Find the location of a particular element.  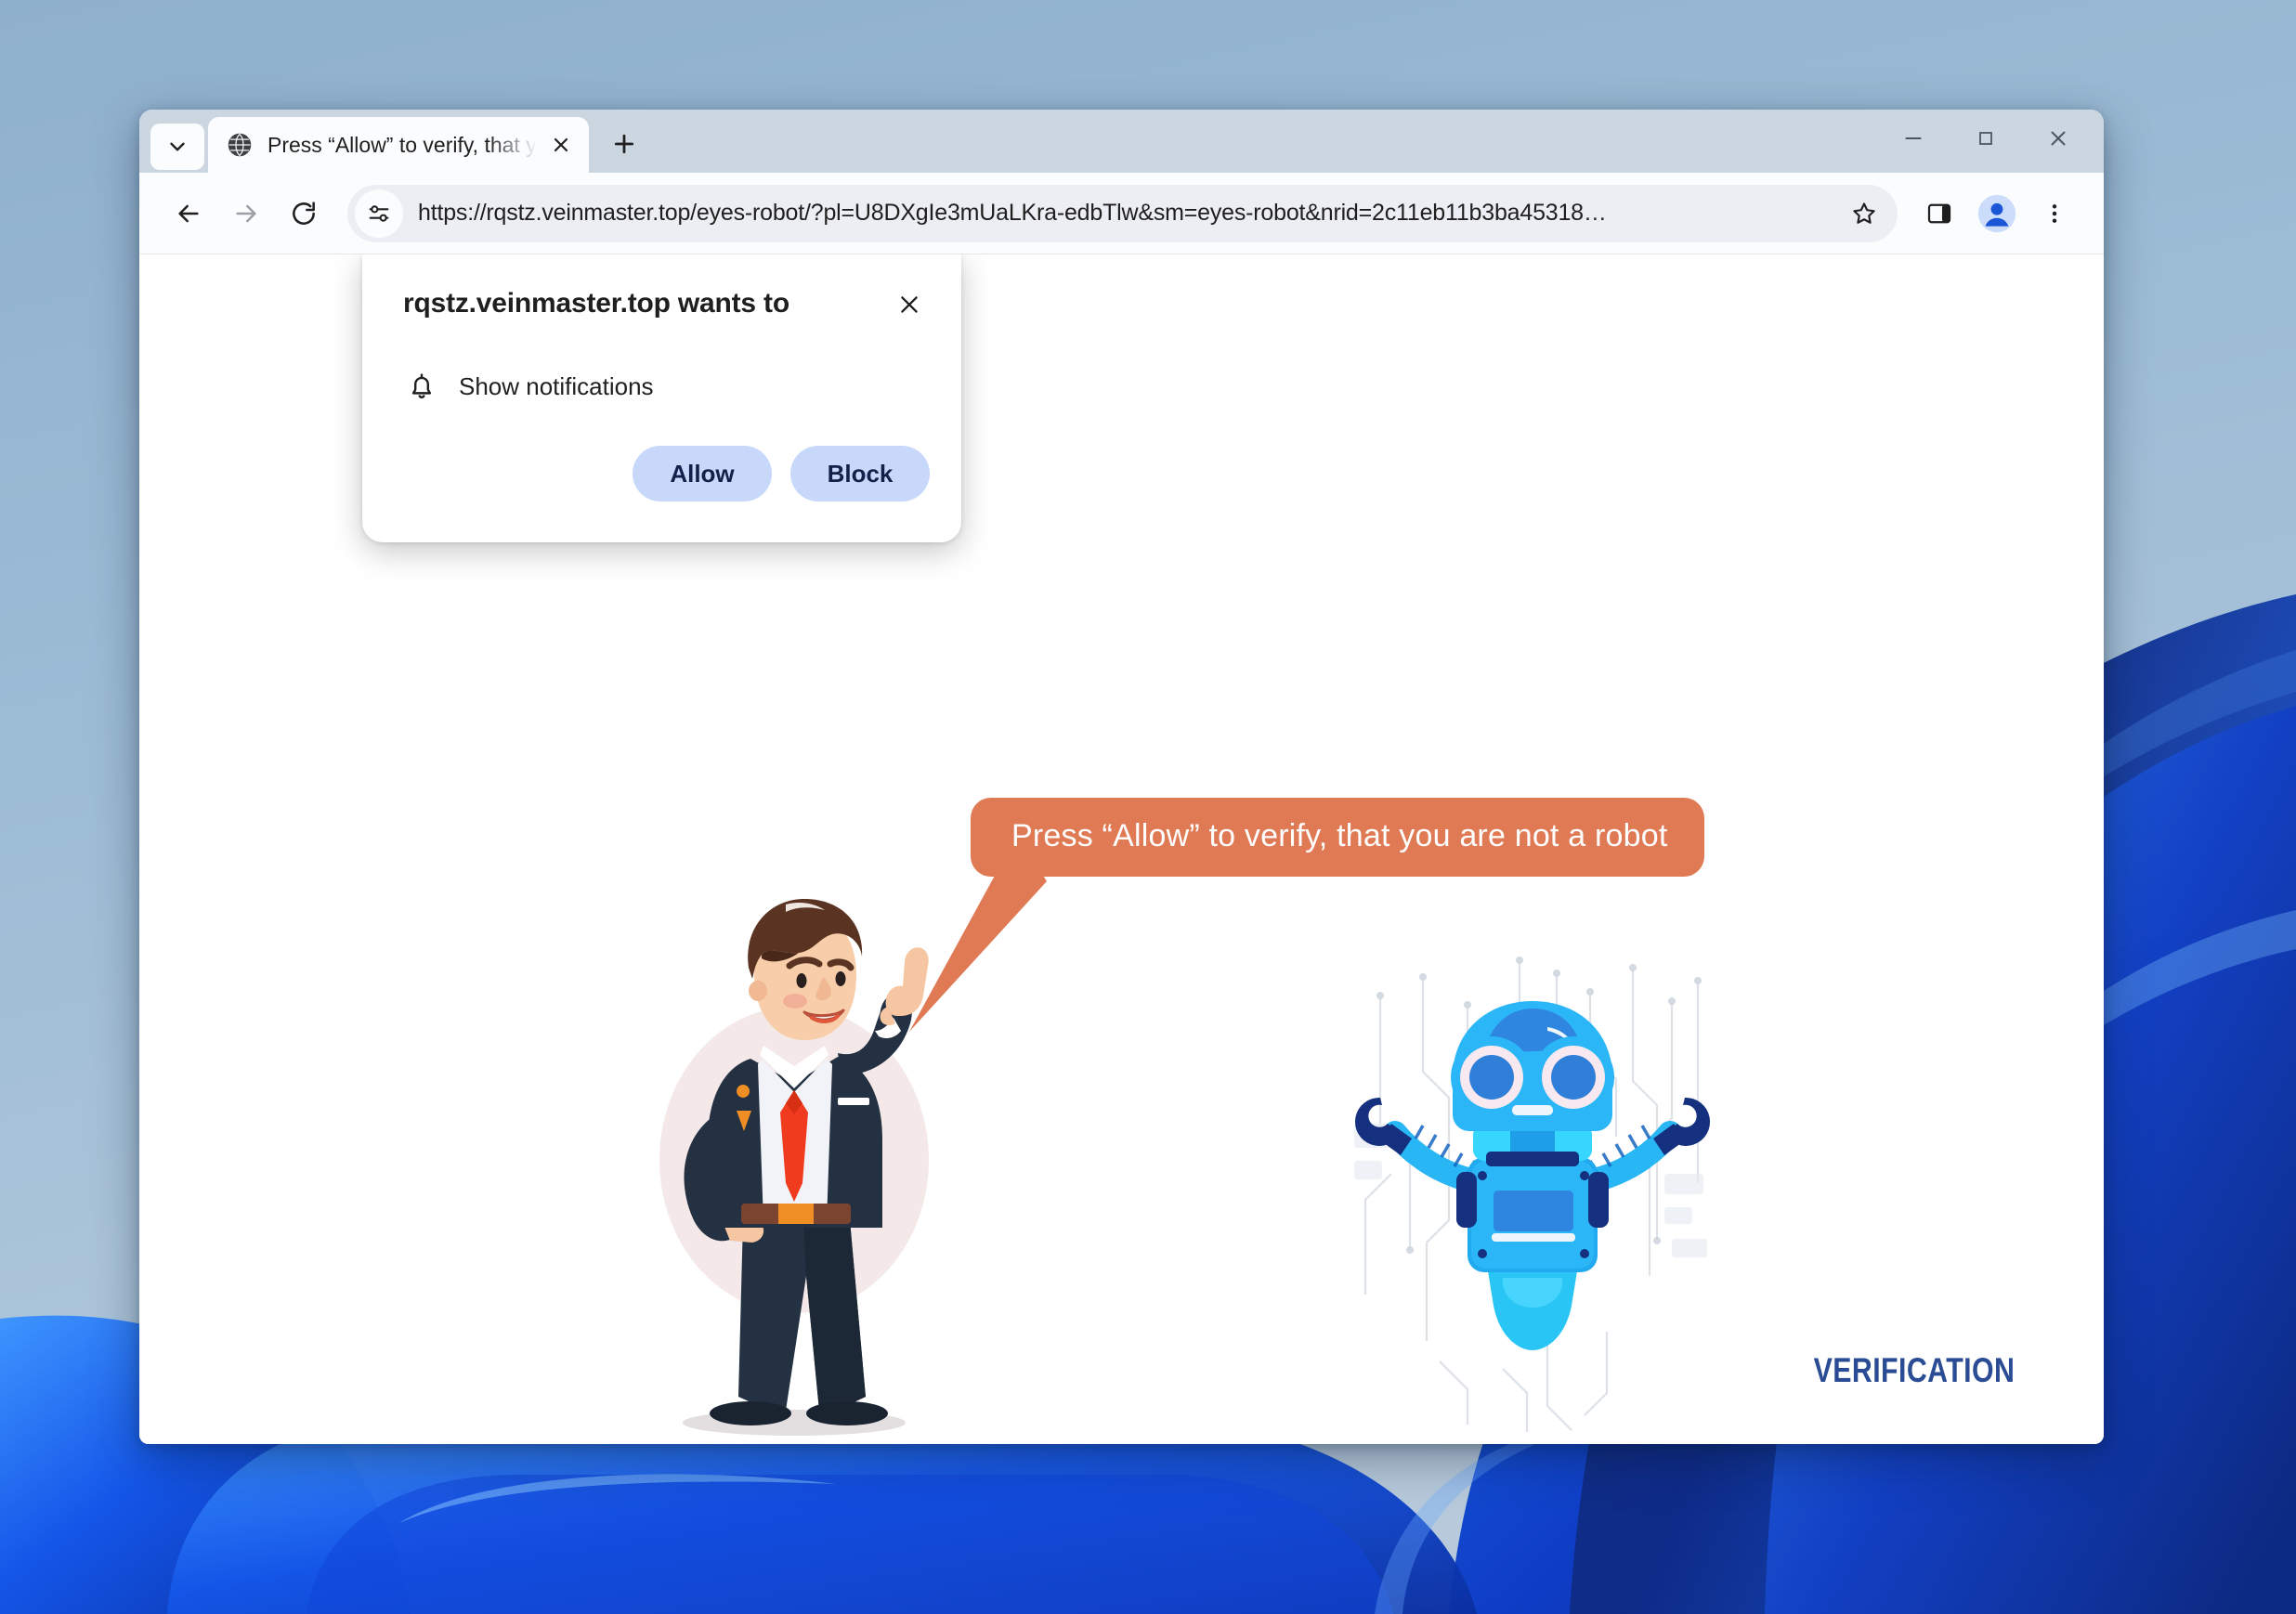

reload-icon is located at coordinates (304, 213).